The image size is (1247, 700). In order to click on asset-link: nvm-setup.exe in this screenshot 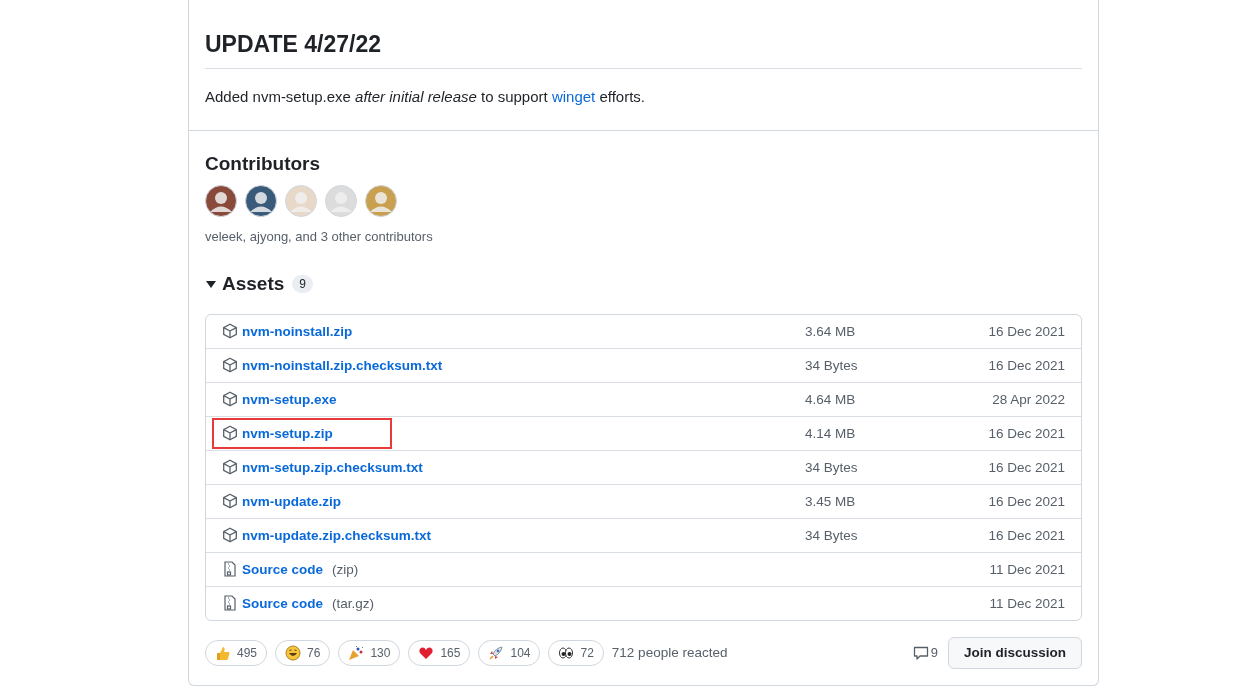, I will do `click(289, 399)`.